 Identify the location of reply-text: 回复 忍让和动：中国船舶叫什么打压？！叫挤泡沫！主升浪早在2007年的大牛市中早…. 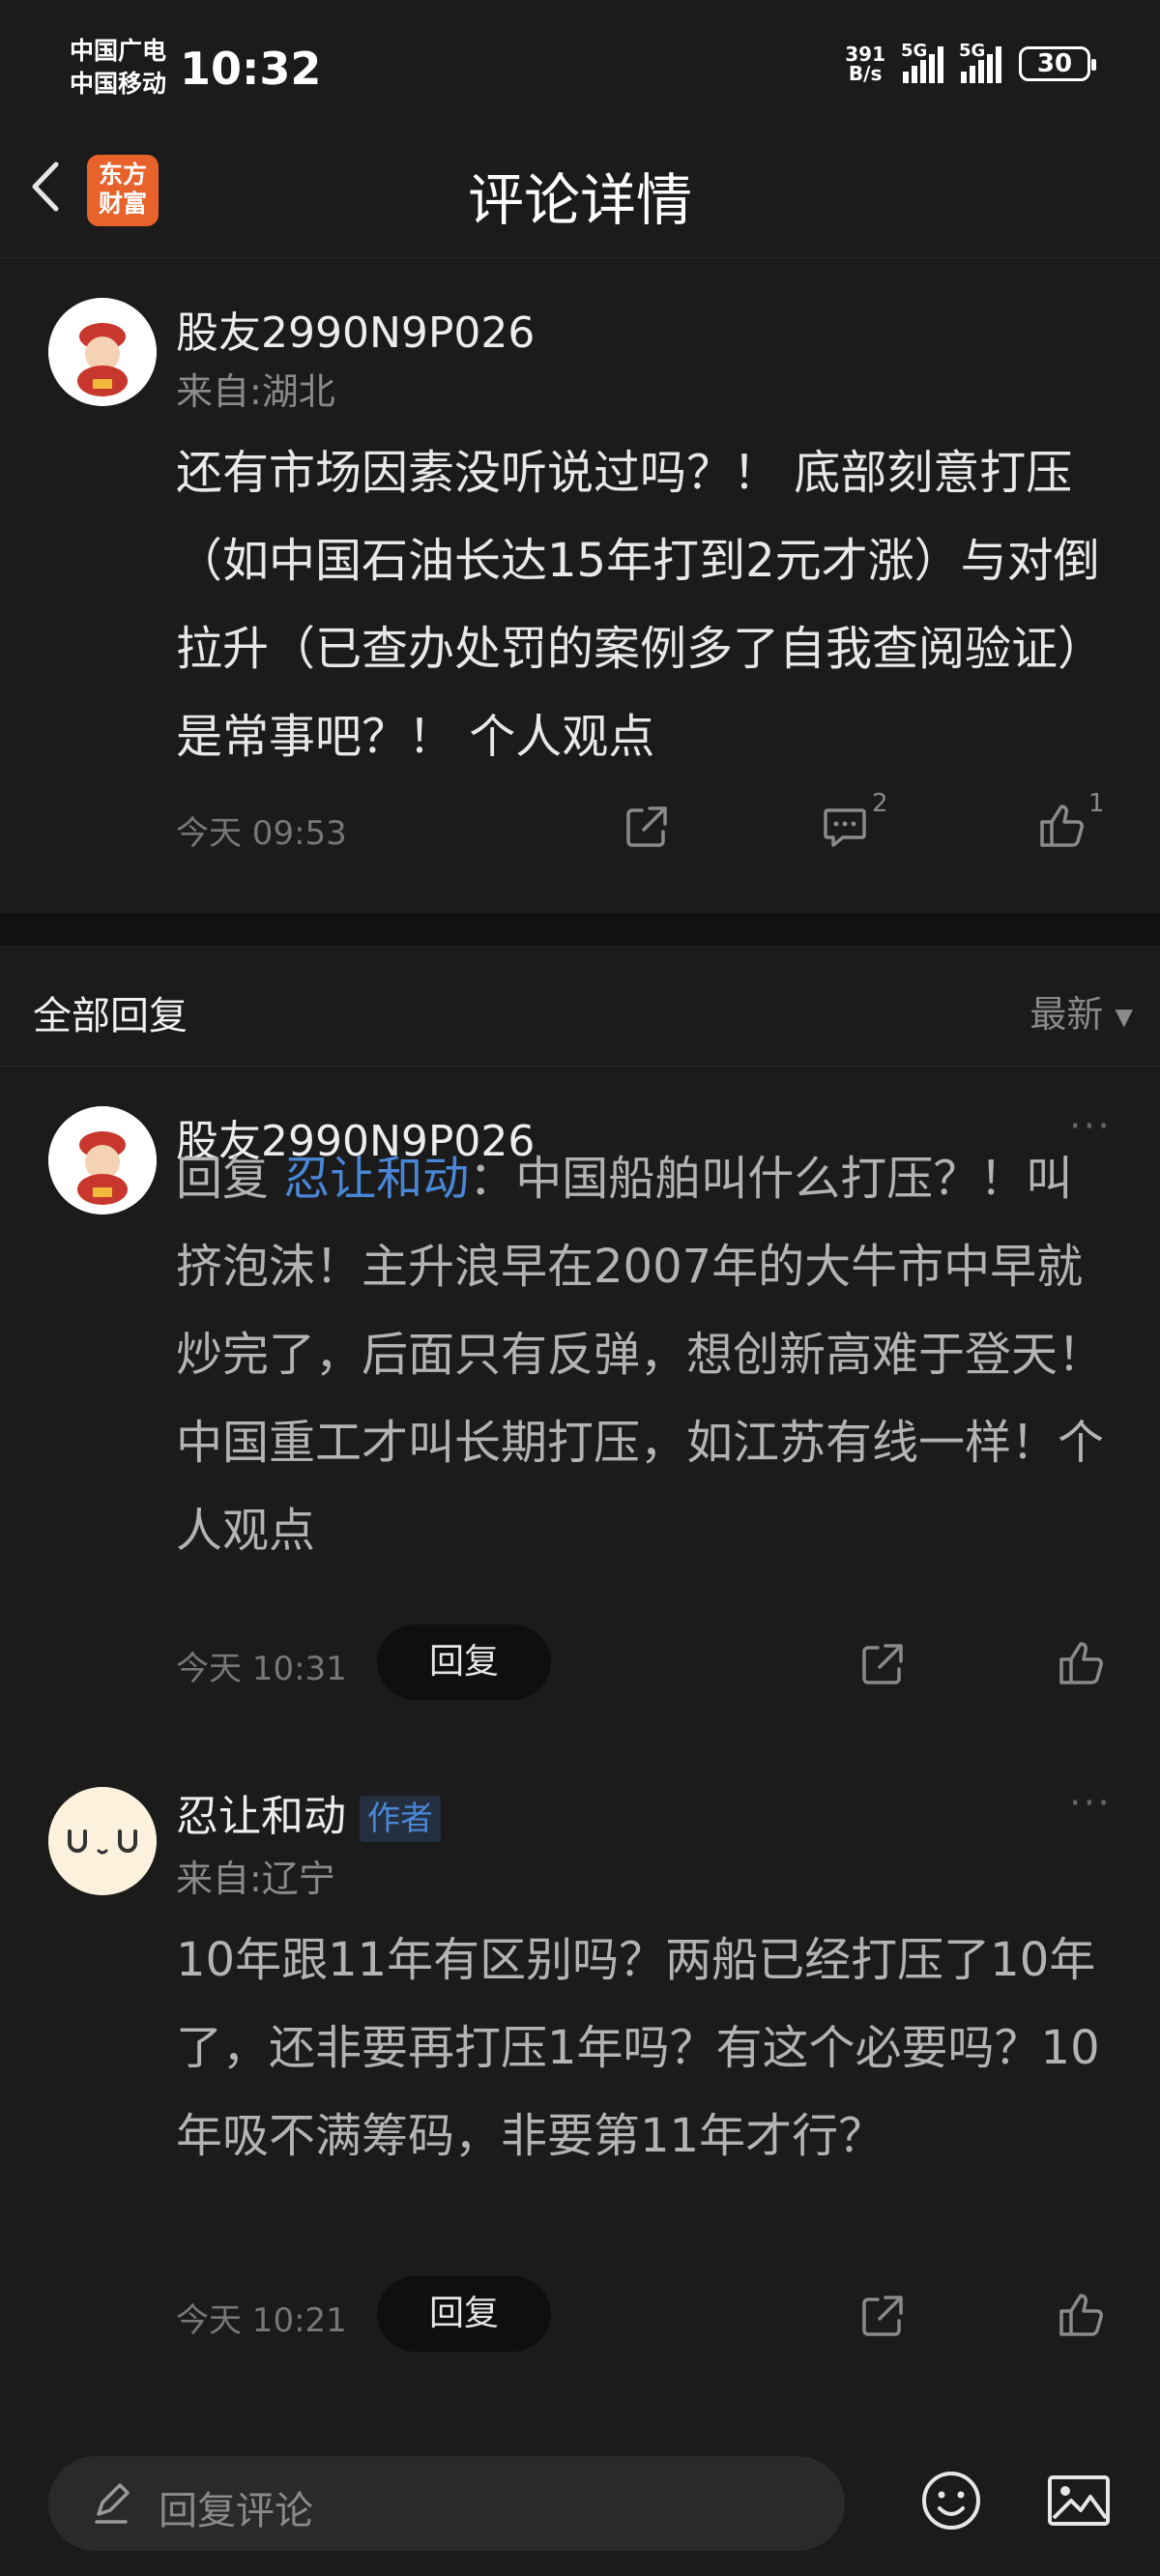
(645, 1355).